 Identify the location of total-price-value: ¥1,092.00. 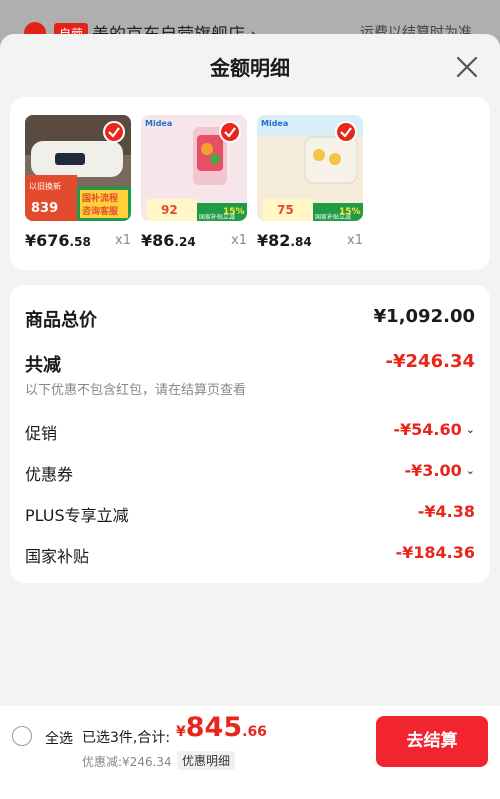
(424, 316).